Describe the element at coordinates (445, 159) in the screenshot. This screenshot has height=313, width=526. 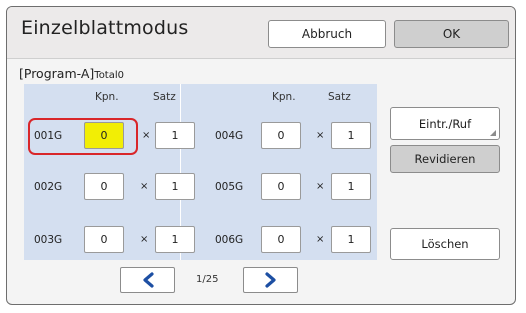
I see `revise-button: Revidieren` at that location.